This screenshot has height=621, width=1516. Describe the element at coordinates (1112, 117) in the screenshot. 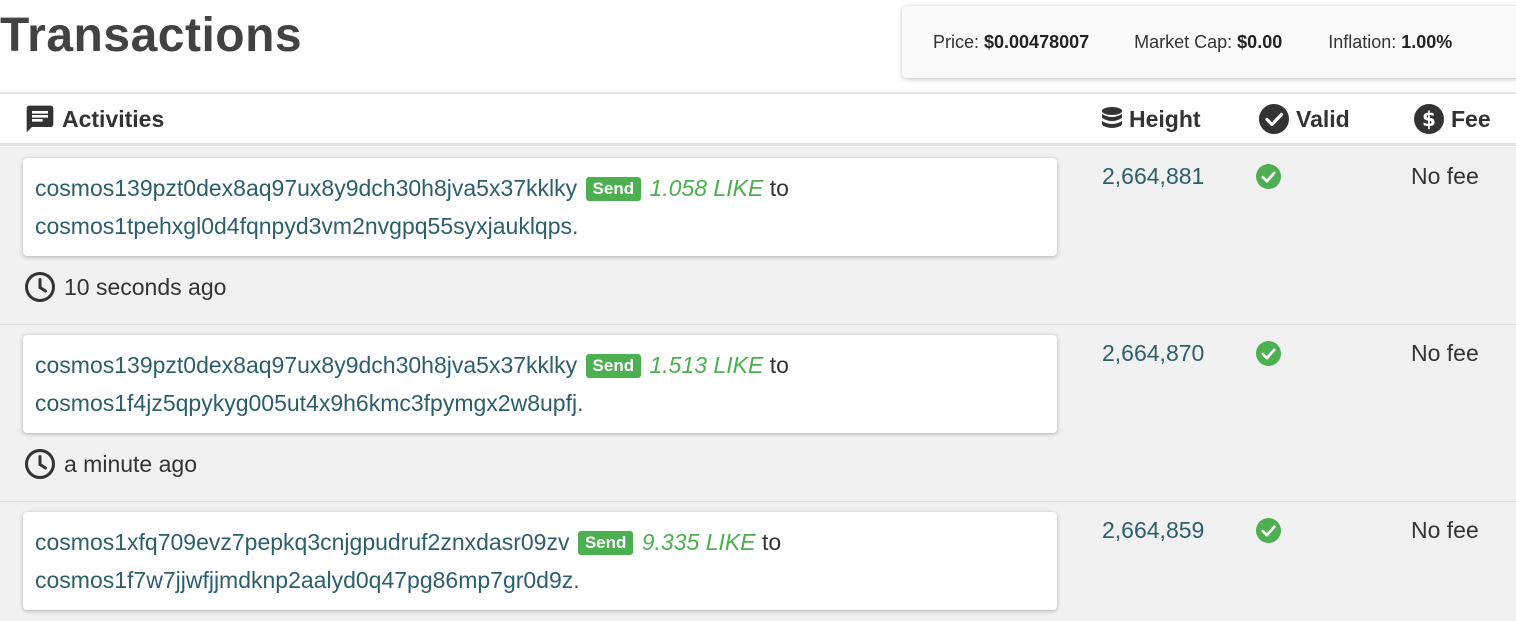

I see `database-icon` at that location.